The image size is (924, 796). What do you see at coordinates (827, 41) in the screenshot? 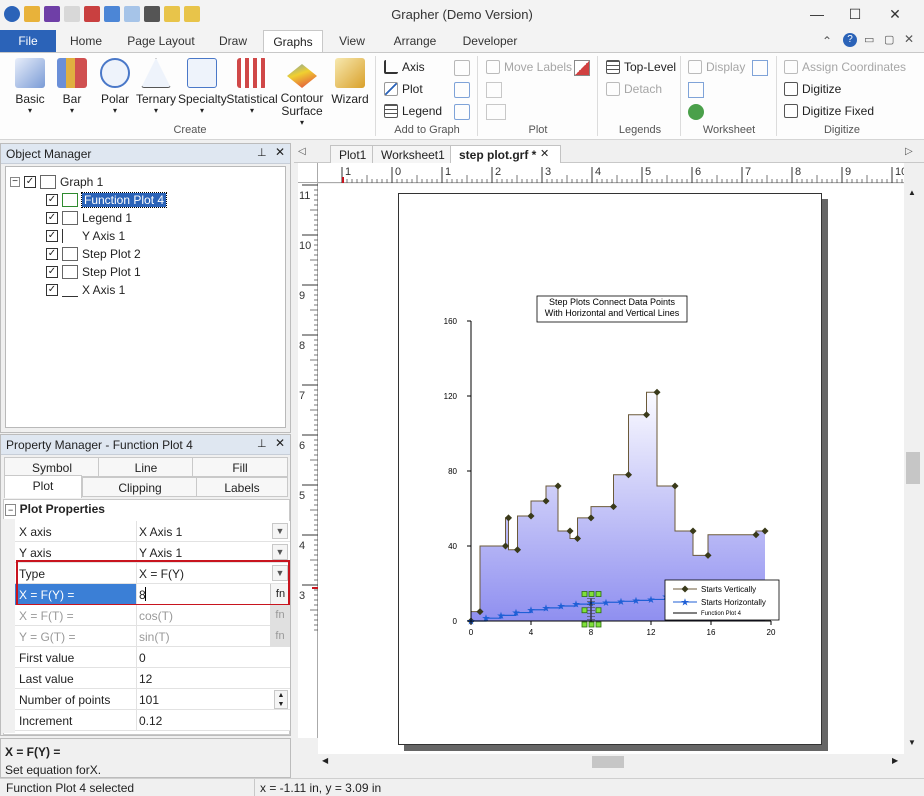
I see `collapse-ribbon-icon: ⌃` at bounding box center [827, 41].